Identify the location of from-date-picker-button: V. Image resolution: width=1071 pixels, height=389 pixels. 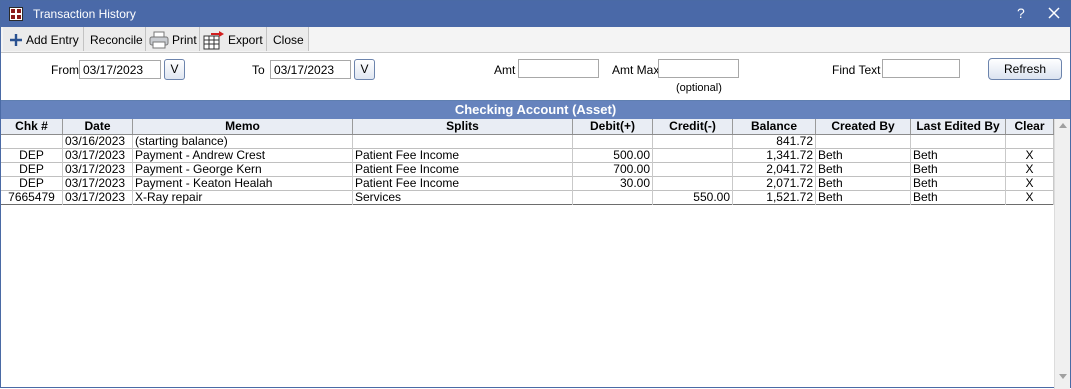
(174, 69).